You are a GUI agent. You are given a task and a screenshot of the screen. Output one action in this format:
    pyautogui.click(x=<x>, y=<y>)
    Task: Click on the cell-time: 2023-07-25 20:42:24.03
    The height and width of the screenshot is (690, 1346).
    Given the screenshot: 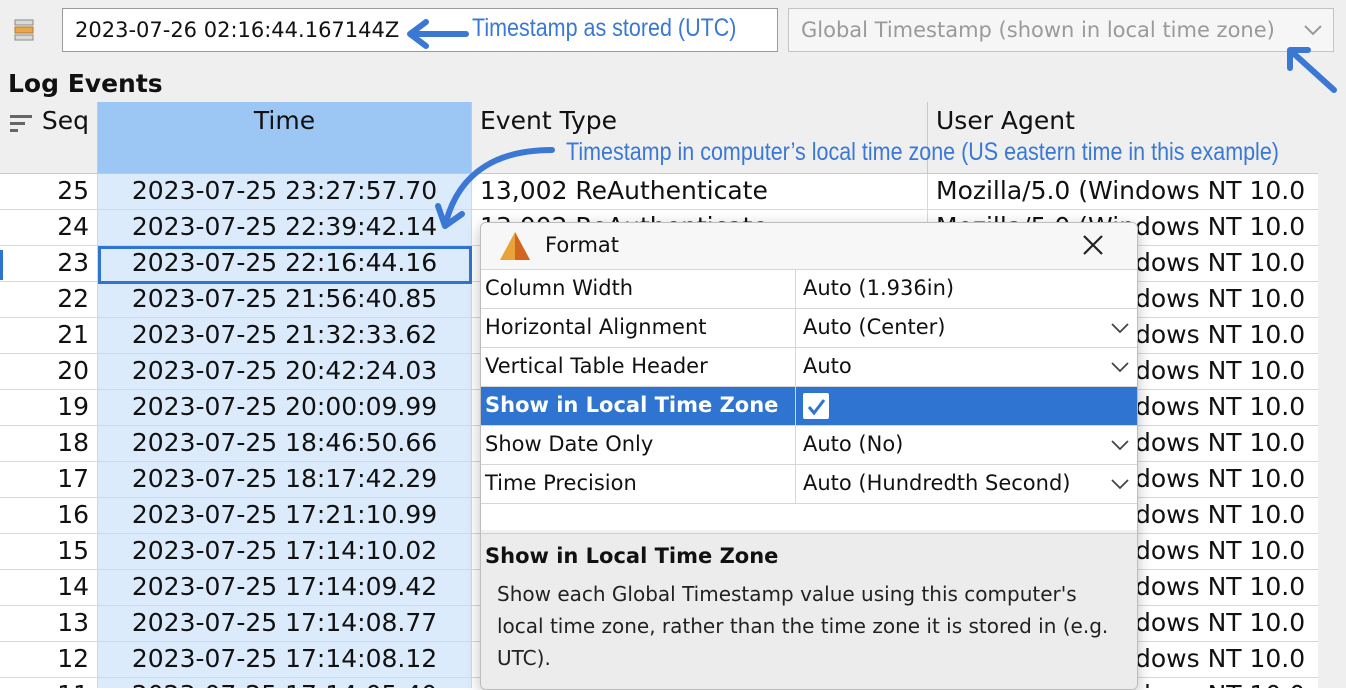 What is the action you would take?
    pyautogui.click(x=285, y=371)
    